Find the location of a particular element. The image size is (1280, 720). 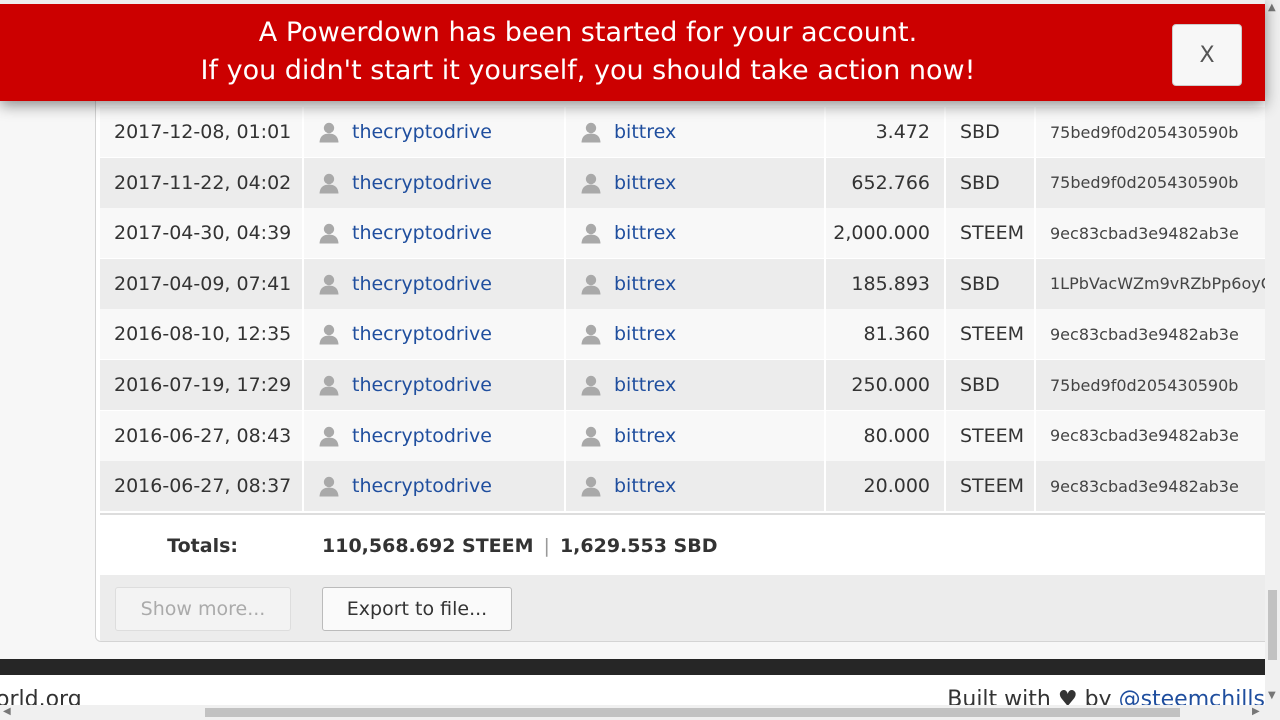

horizontal-scrollbar: ◀ ▶ is located at coordinates (640, 712).